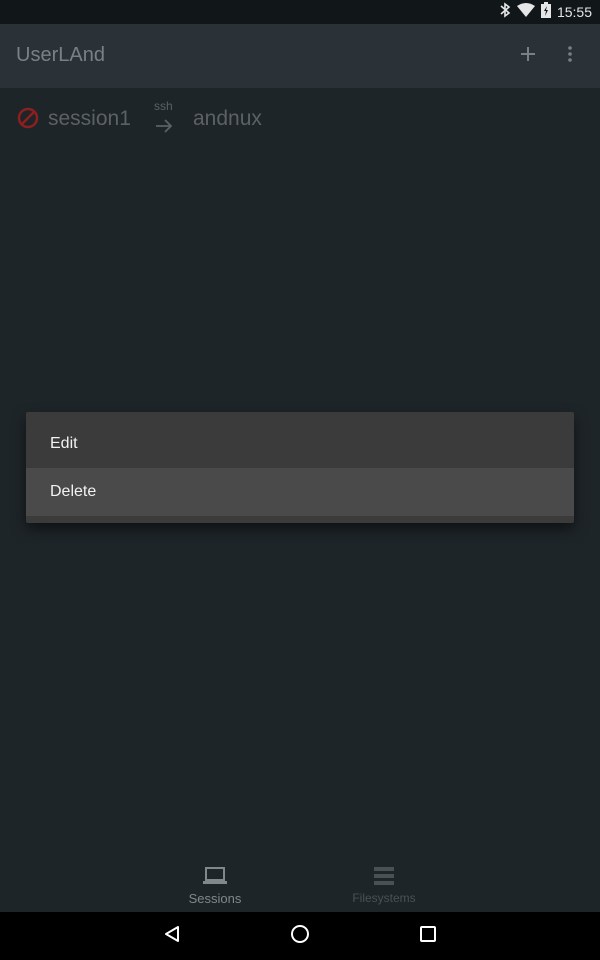 The width and height of the screenshot is (600, 960). What do you see at coordinates (60, 55) in the screenshot?
I see `app-title: UserLAnd` at bounding box center [60, 55].